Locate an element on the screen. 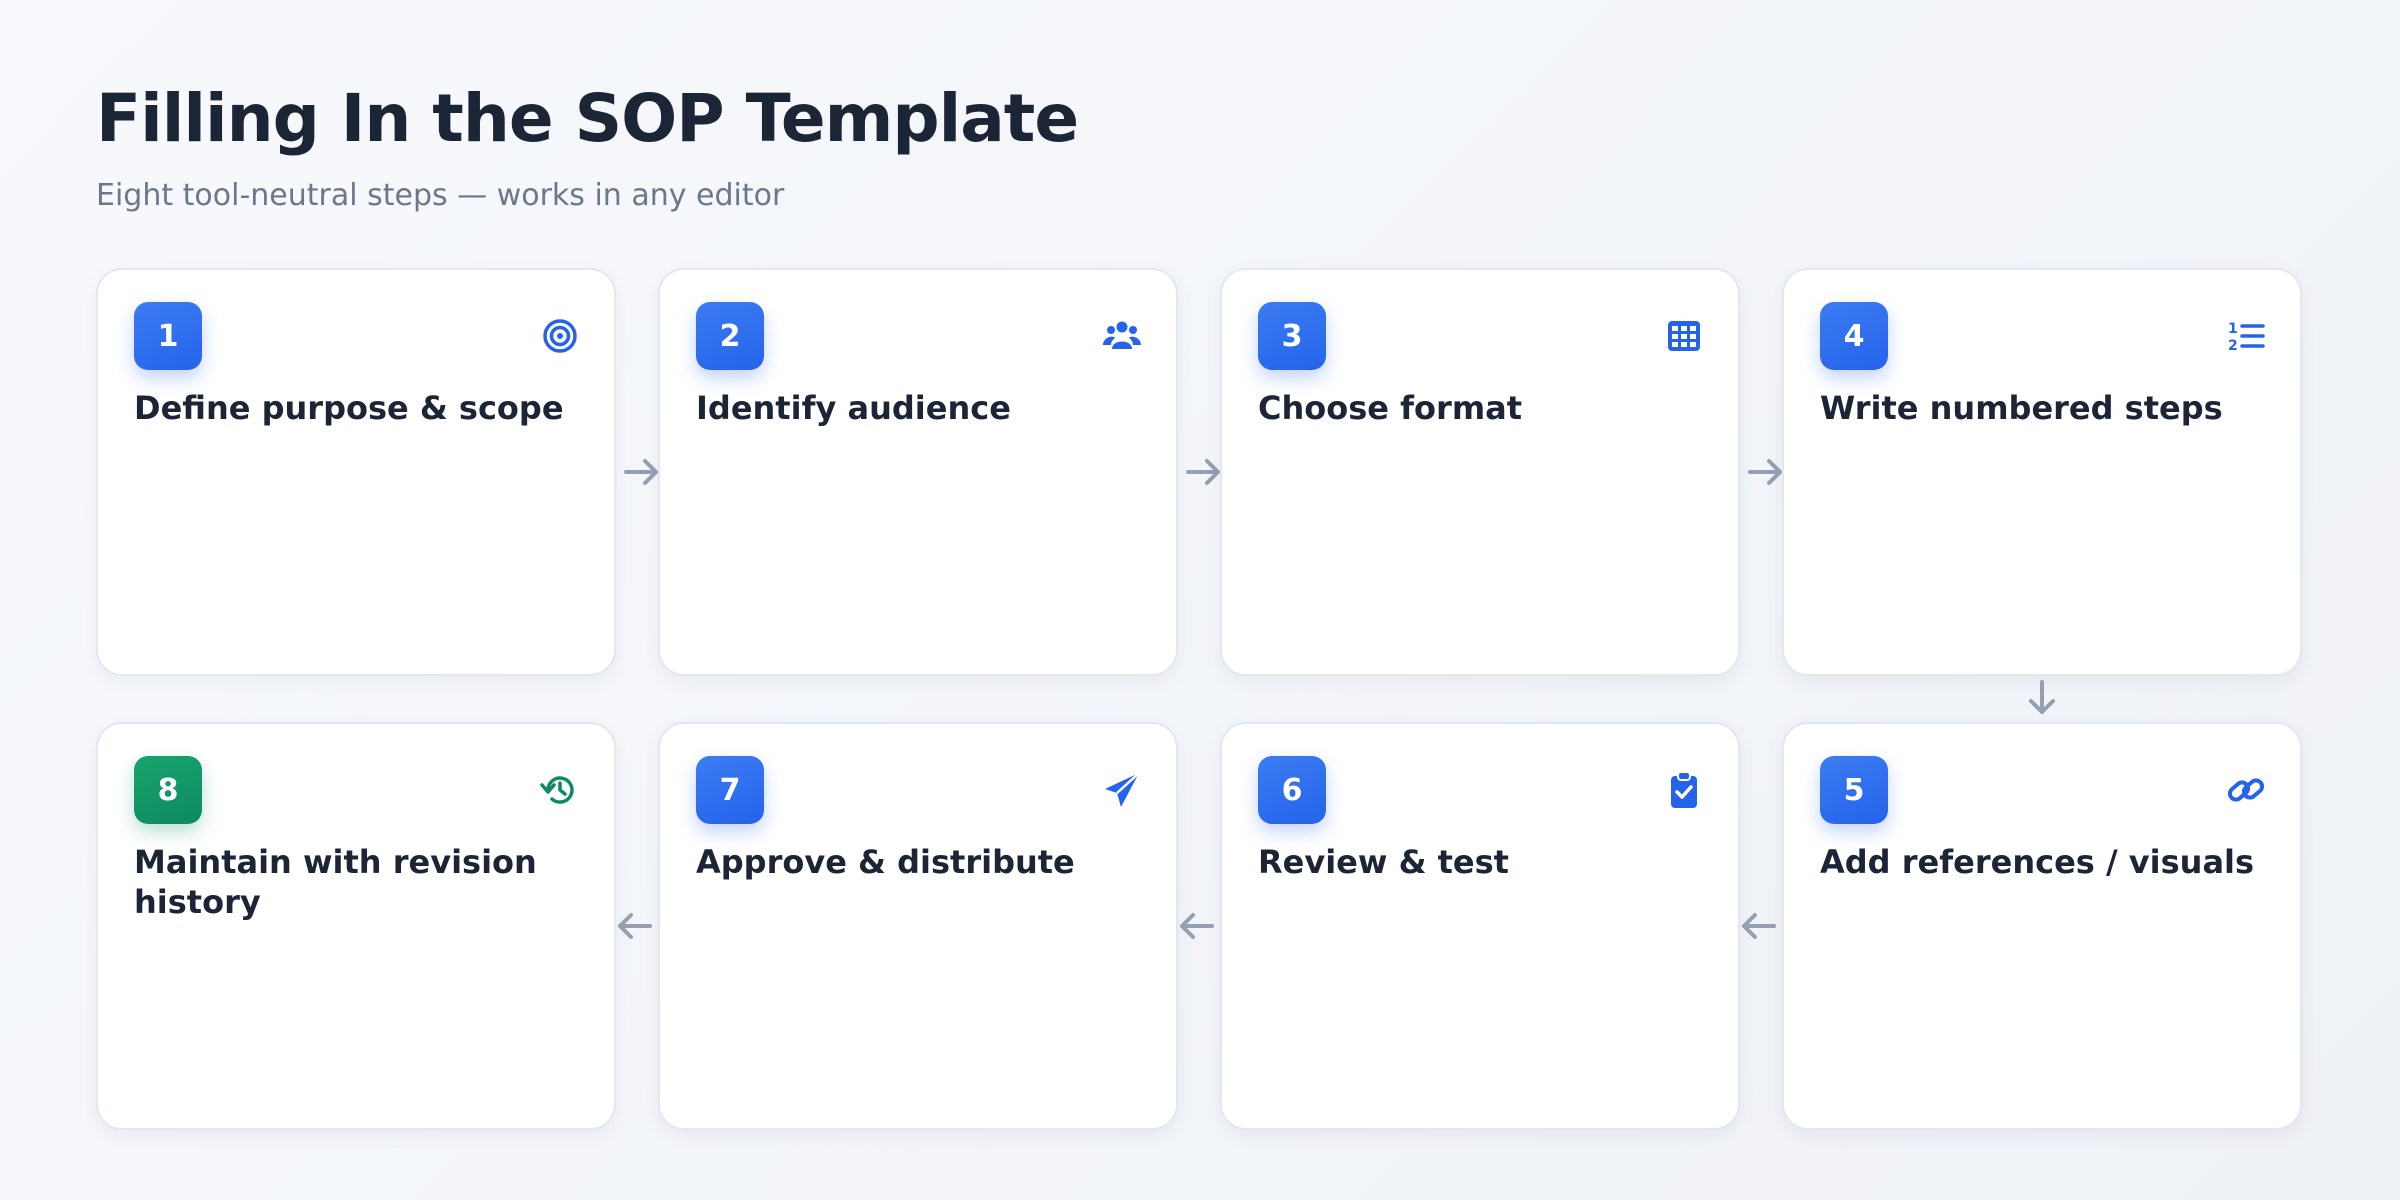 Image resolution: width=2400 pixels, height=1200 pixels. step-title: Review & test is located at coordinates (1383, 862).